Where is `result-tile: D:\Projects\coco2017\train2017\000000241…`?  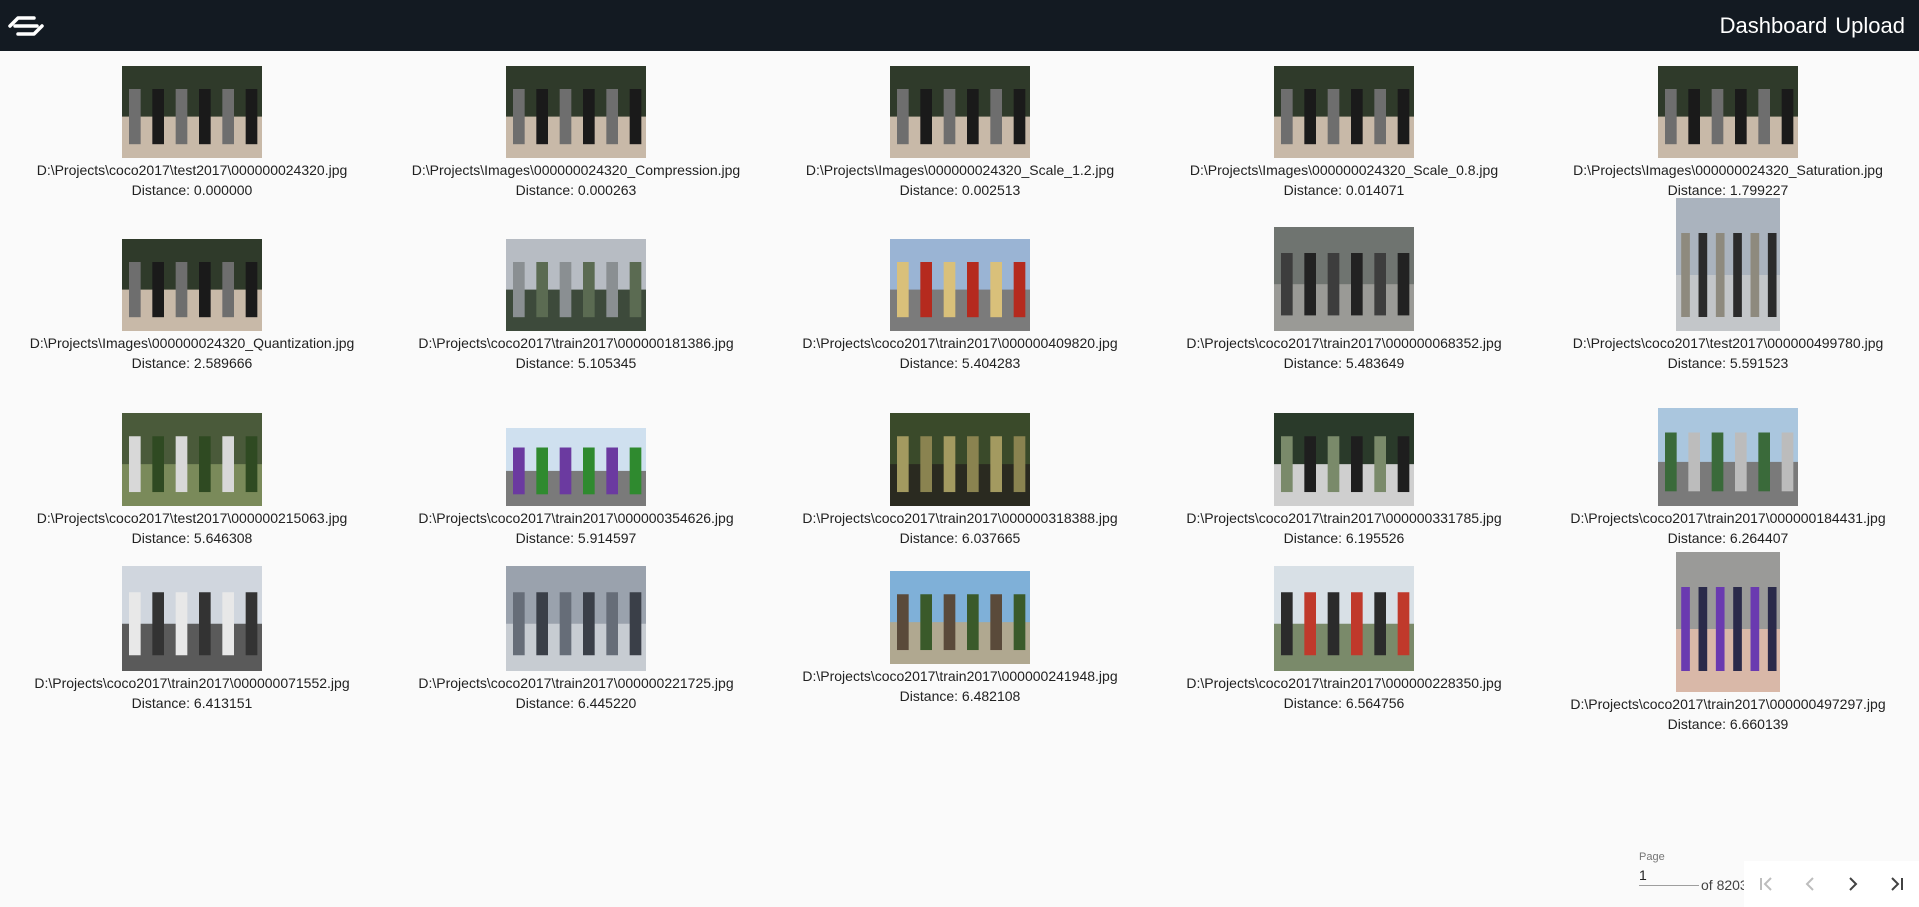 result-tile: D:\Projects\coco2017\train2017\000000241… is located at coordinates (960, 643).